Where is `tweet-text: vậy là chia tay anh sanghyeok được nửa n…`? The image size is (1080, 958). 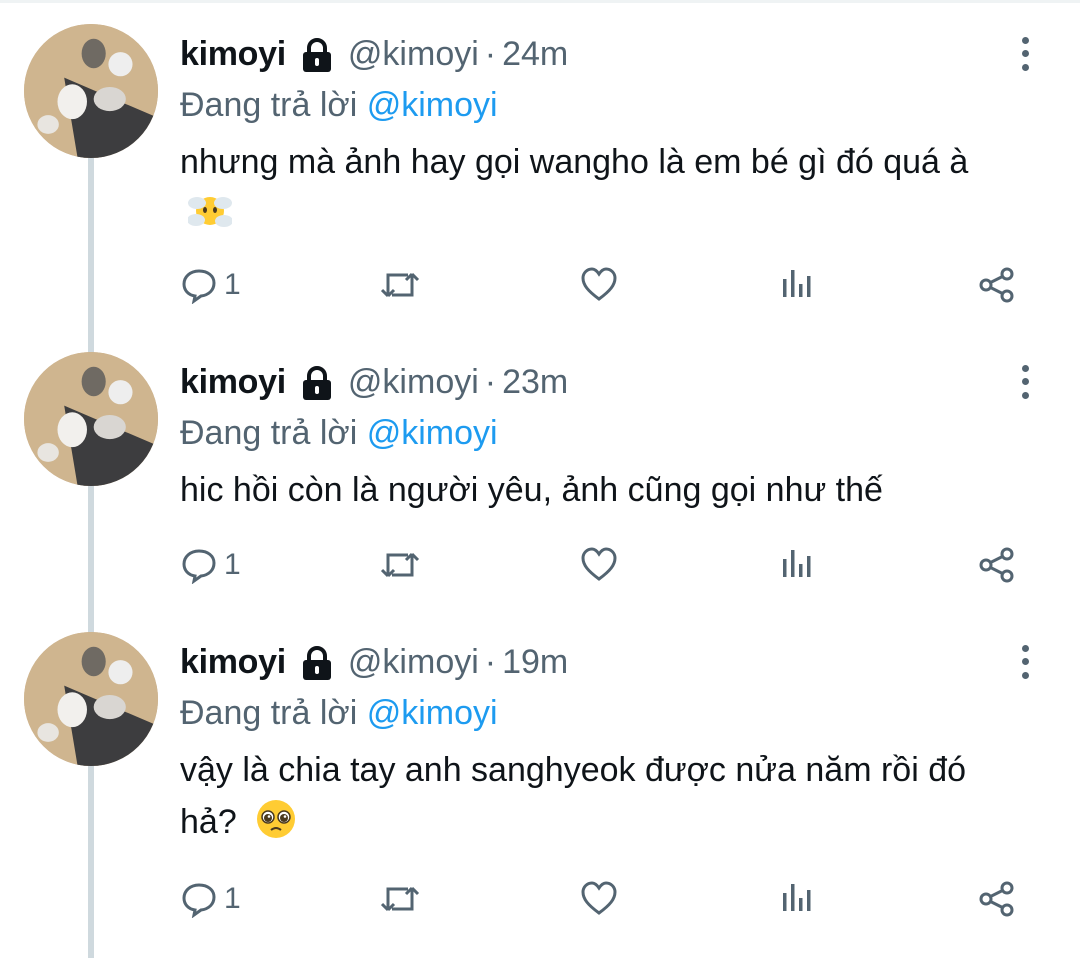 tweet-text: vậy là chia tay anh sanghyeok được nửa n… is located at coordinates (600, 796).